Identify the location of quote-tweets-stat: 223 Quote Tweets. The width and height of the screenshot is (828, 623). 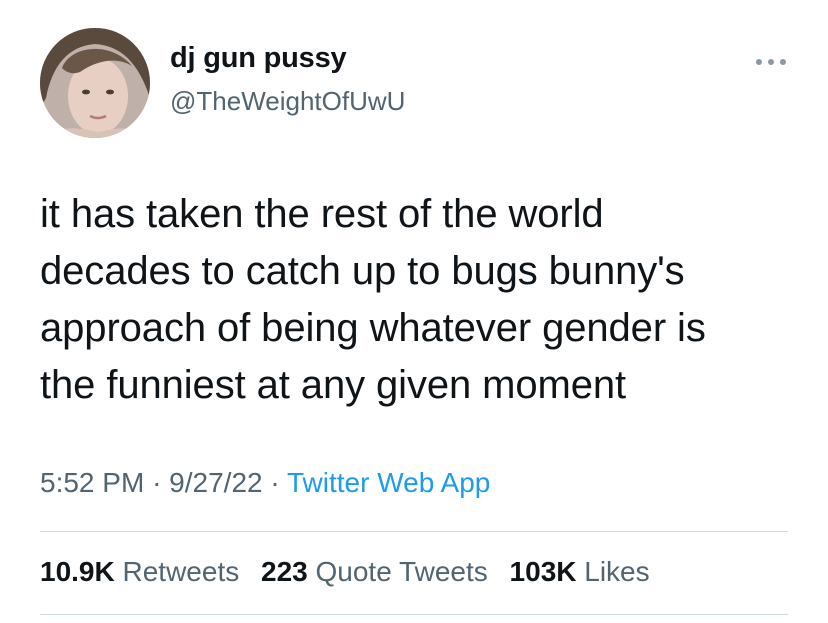
(374, 571).